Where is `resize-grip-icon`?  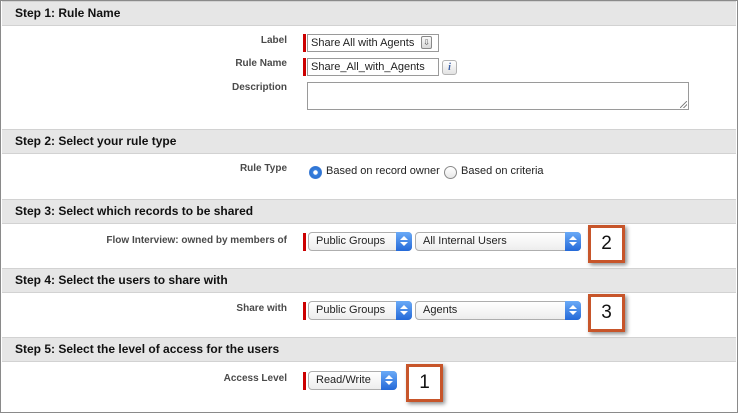
resize-grip-icon is located at coordinates (683, 104).